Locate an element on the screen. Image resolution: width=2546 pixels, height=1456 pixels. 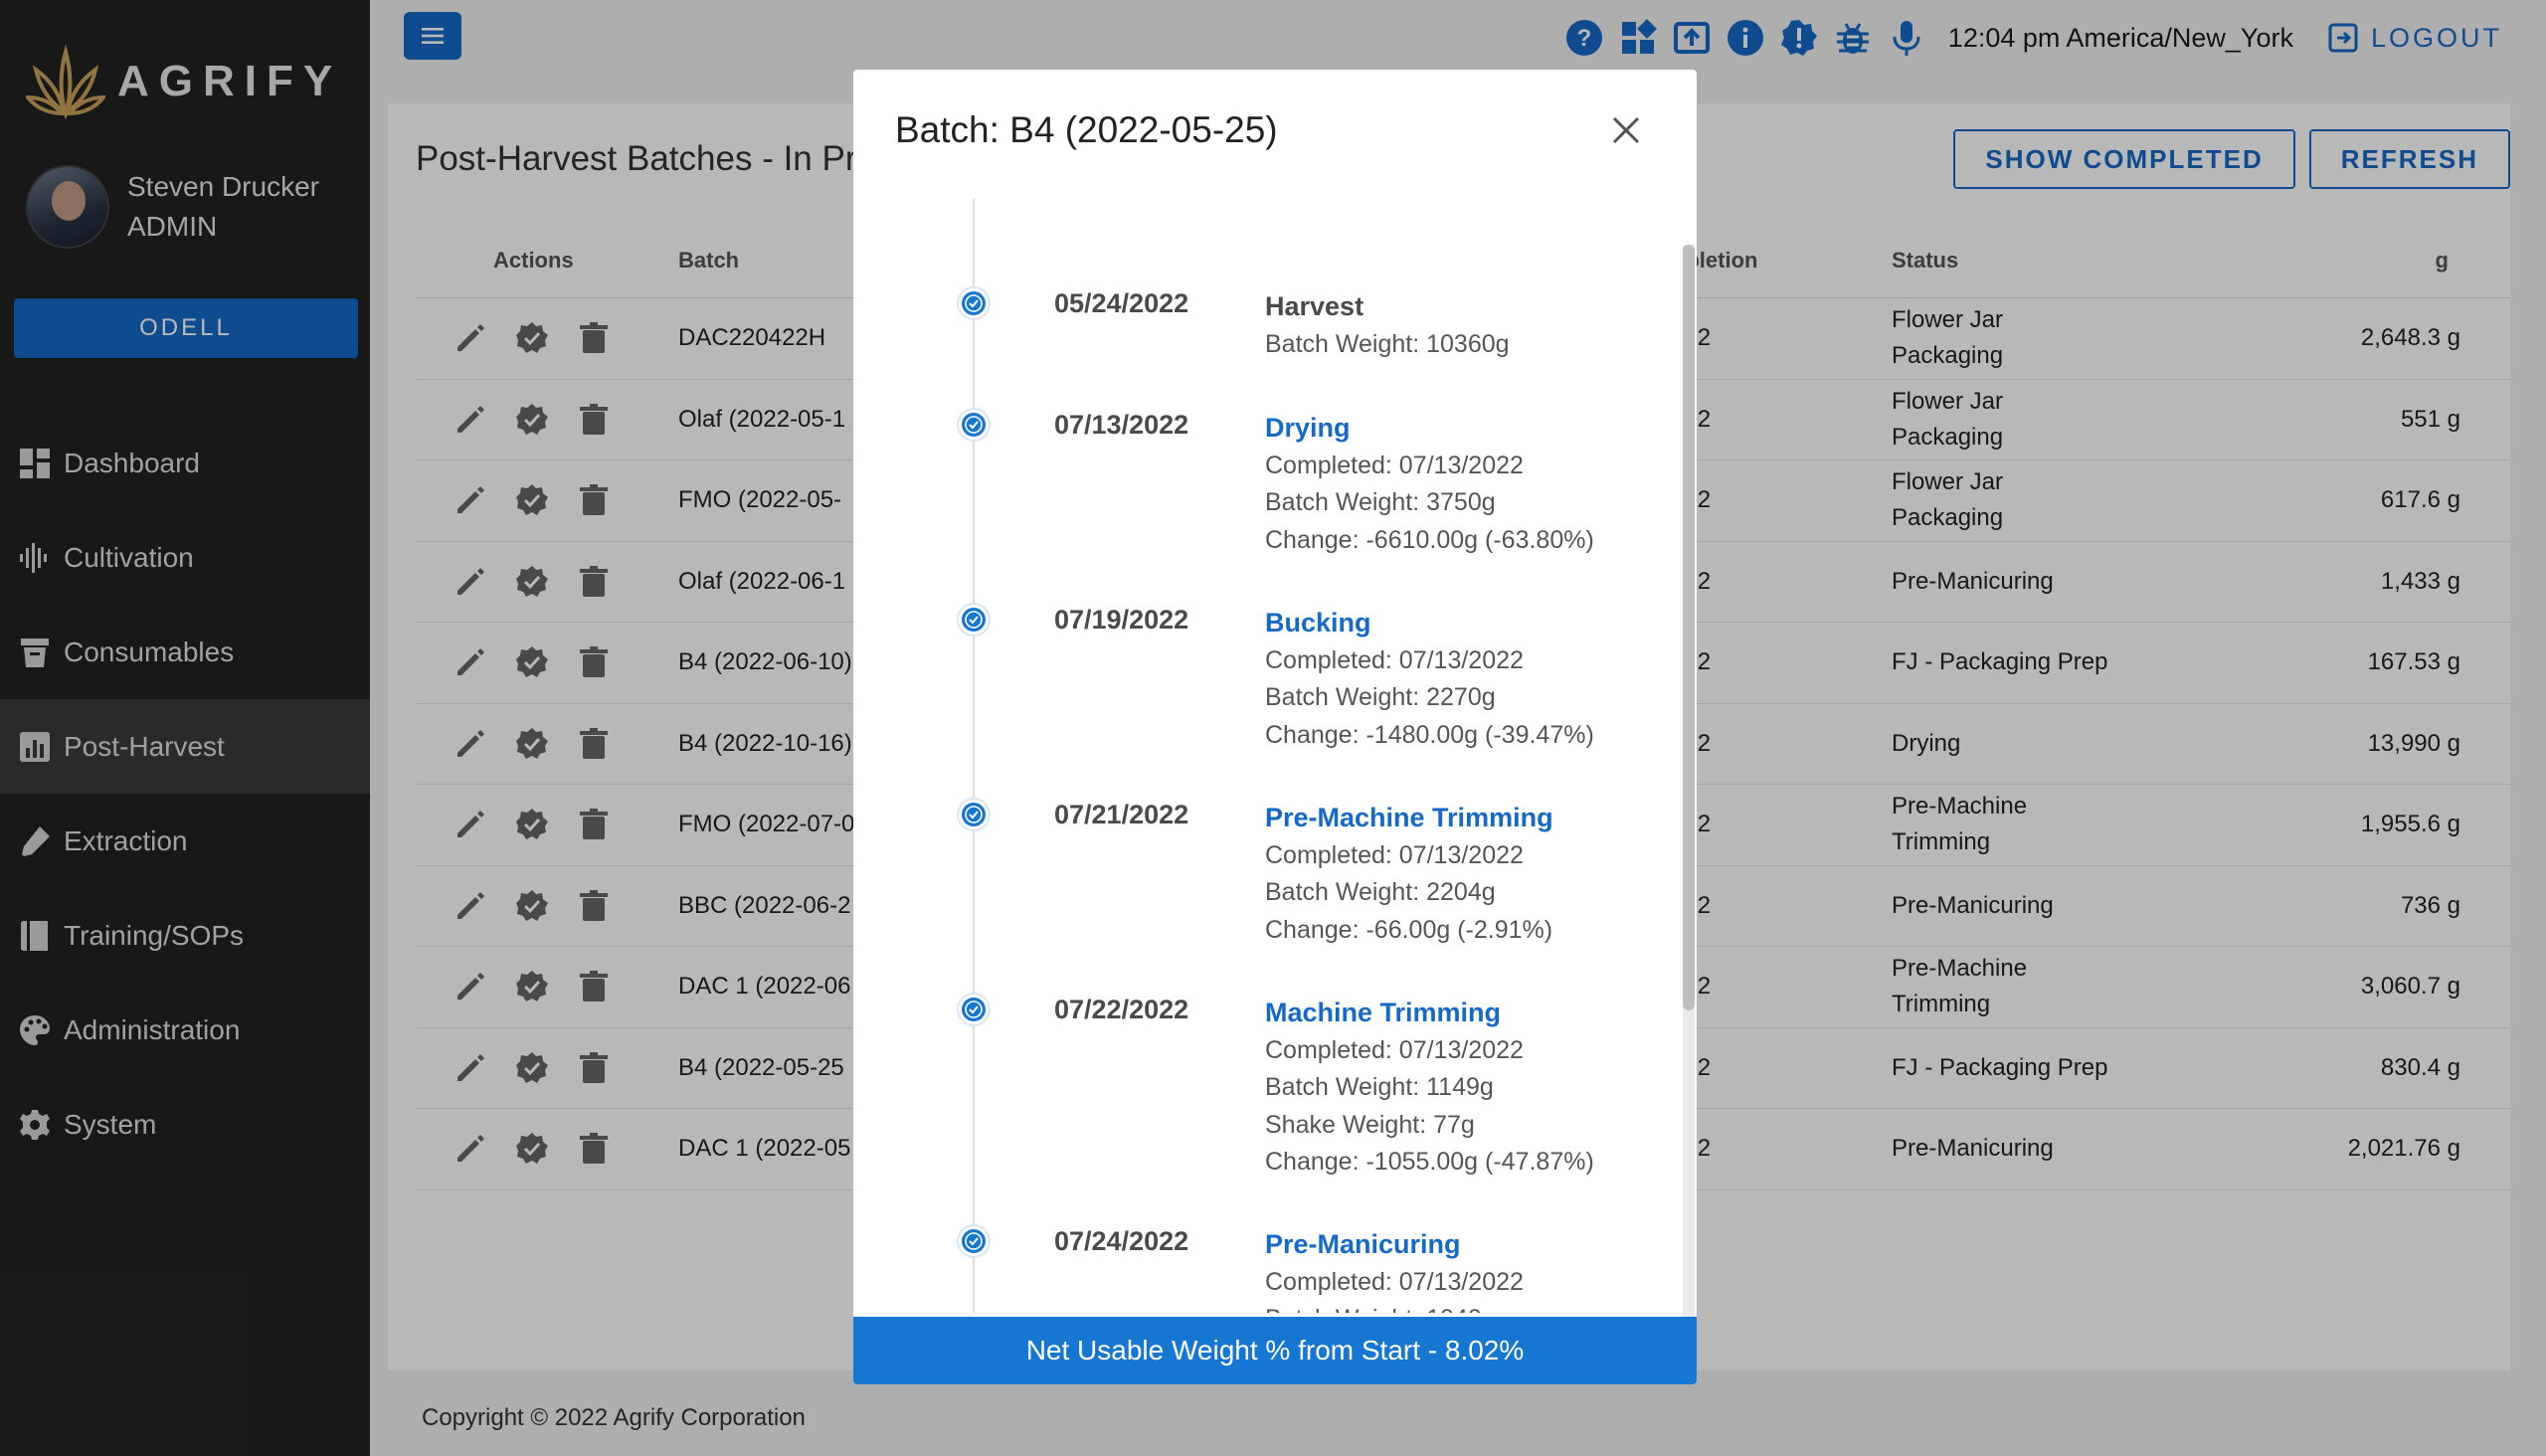
event-date: 07/21/2022 is located at coordinates (1121, 814).